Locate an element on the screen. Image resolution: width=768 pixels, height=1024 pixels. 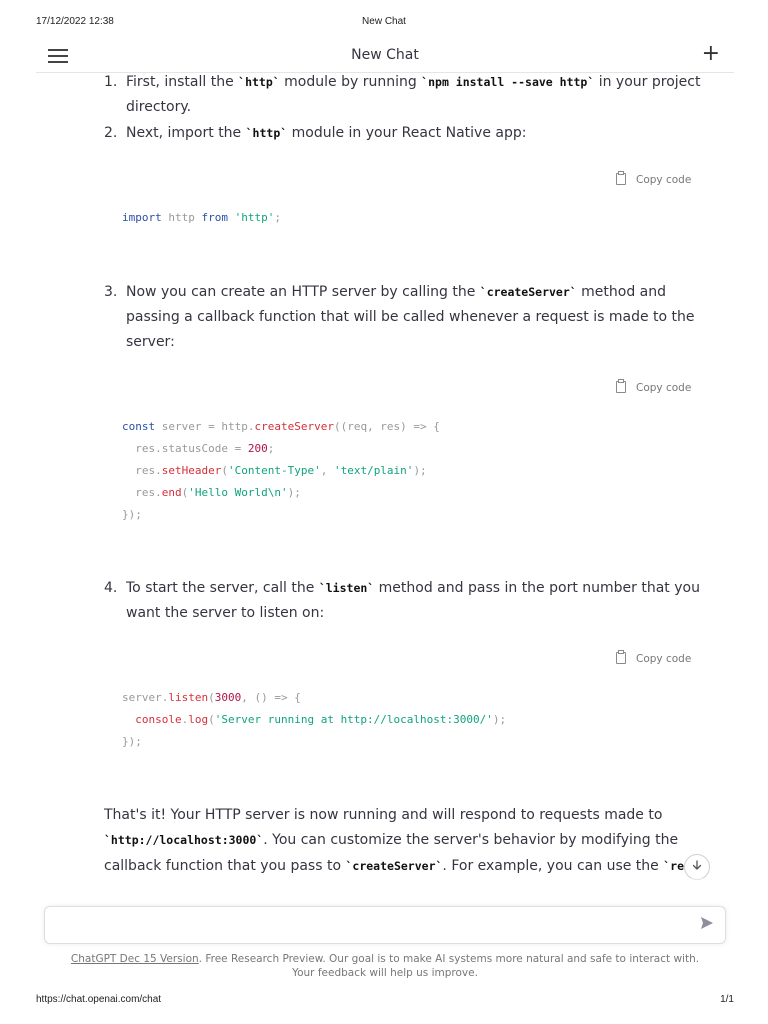
code-token: http is located at coordinates (181, 217).